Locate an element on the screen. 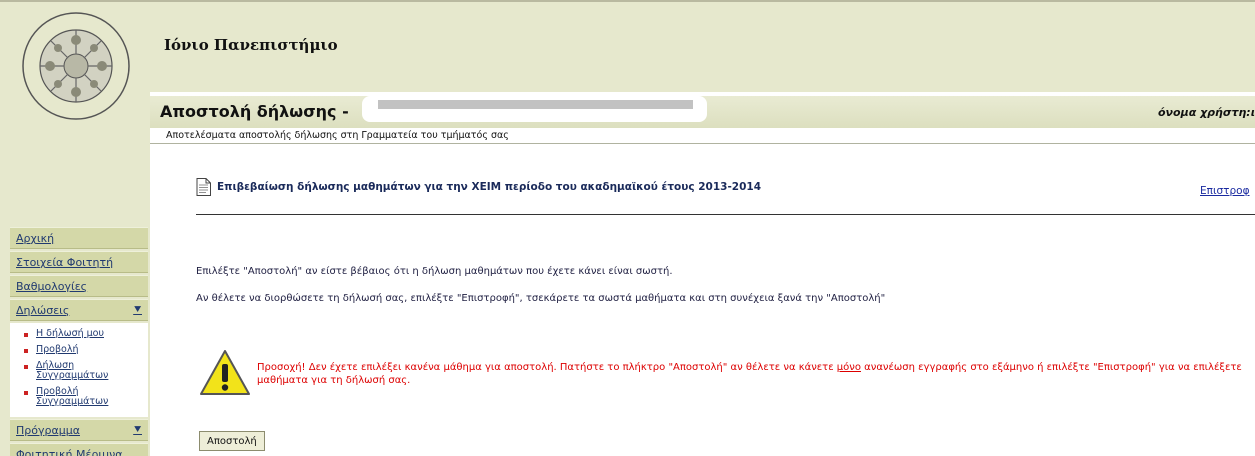 This screenshot has height=456, width=1255. send-button: Αποστολή is located at coordinates (232, 441).